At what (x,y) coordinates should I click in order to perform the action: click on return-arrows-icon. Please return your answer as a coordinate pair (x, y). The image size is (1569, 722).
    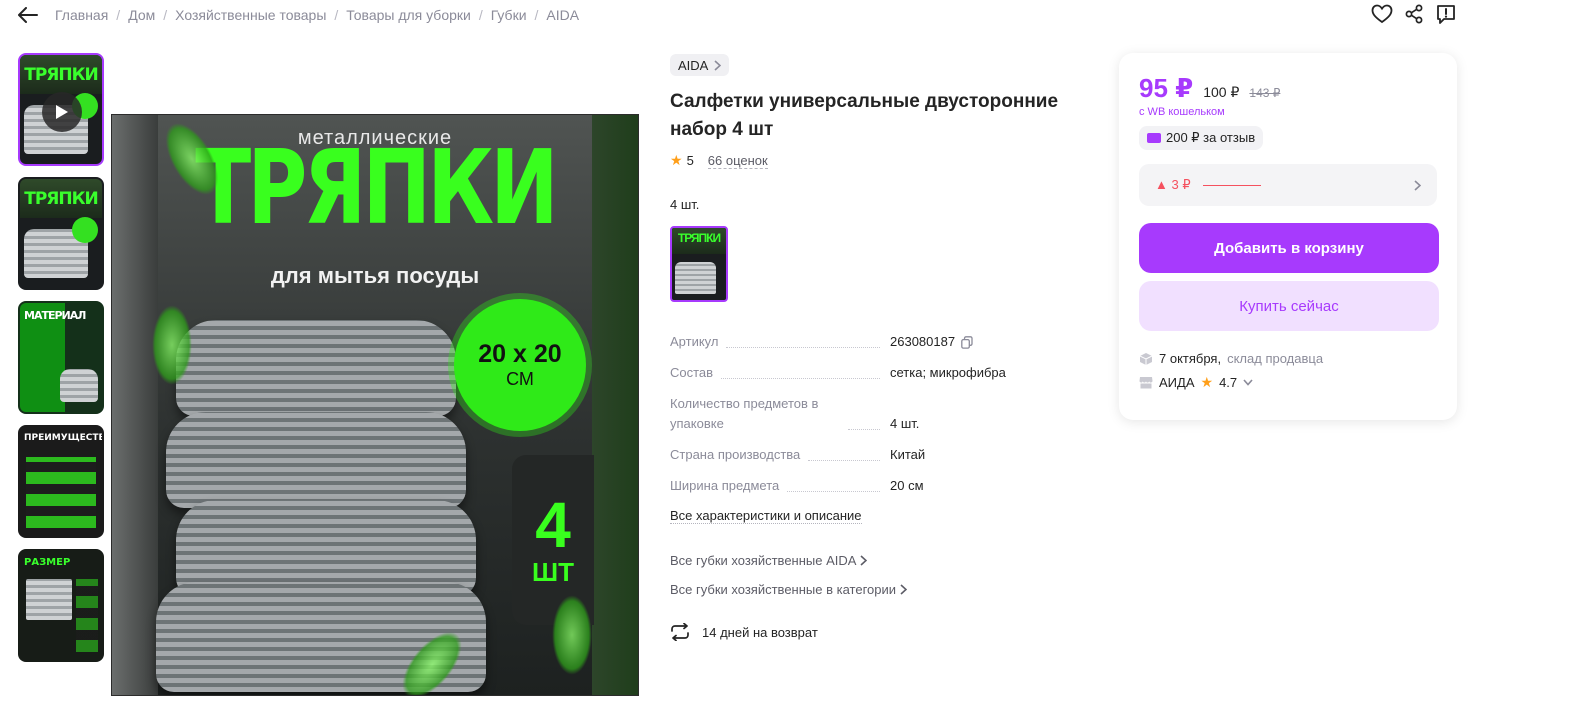
    Looking at the image, I should click on (680, 632).